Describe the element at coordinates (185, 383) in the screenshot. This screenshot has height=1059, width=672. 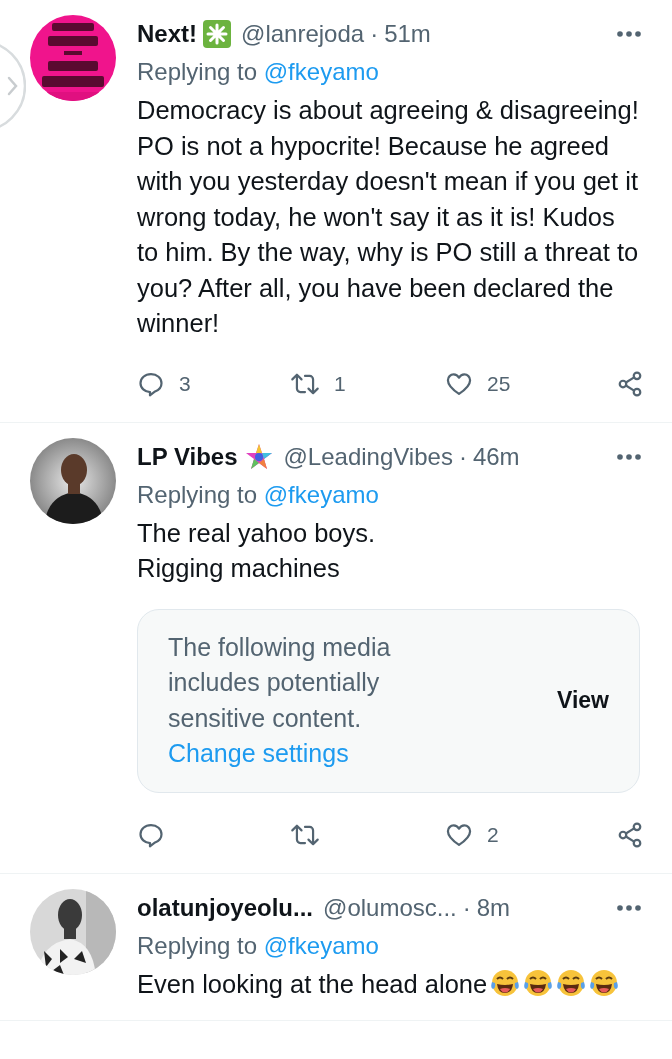
I see `count: 3` at that location.